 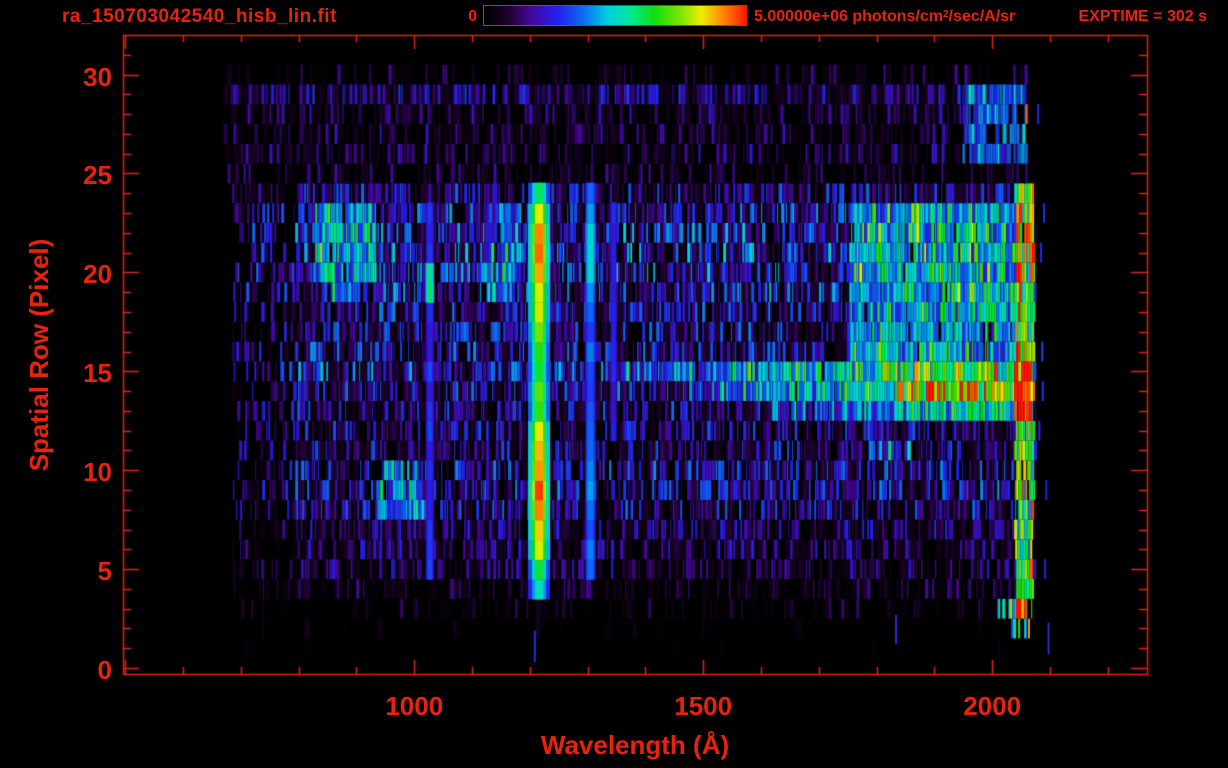 What do you see at coordinates (992, 706) in the screenshot?
I see `x-tick-label: 2000` at bounding box center [992, 706].